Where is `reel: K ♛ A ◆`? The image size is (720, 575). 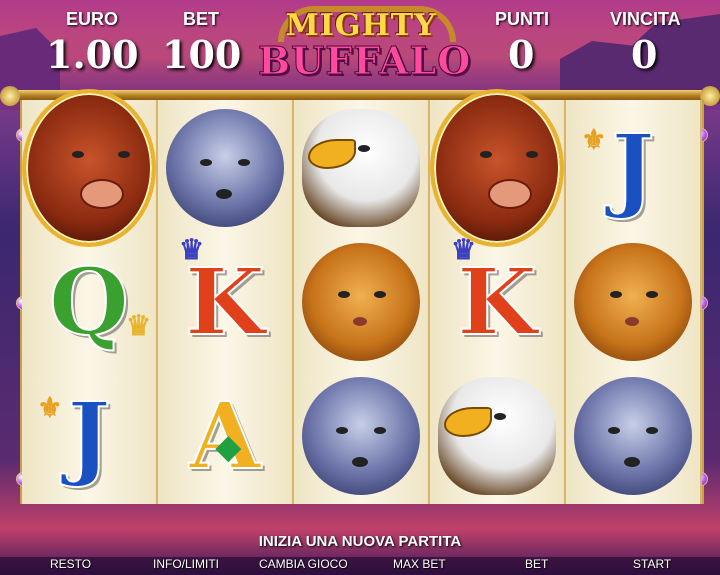
reel: K ♛ A ◆ is located at coordinates (226, 302).